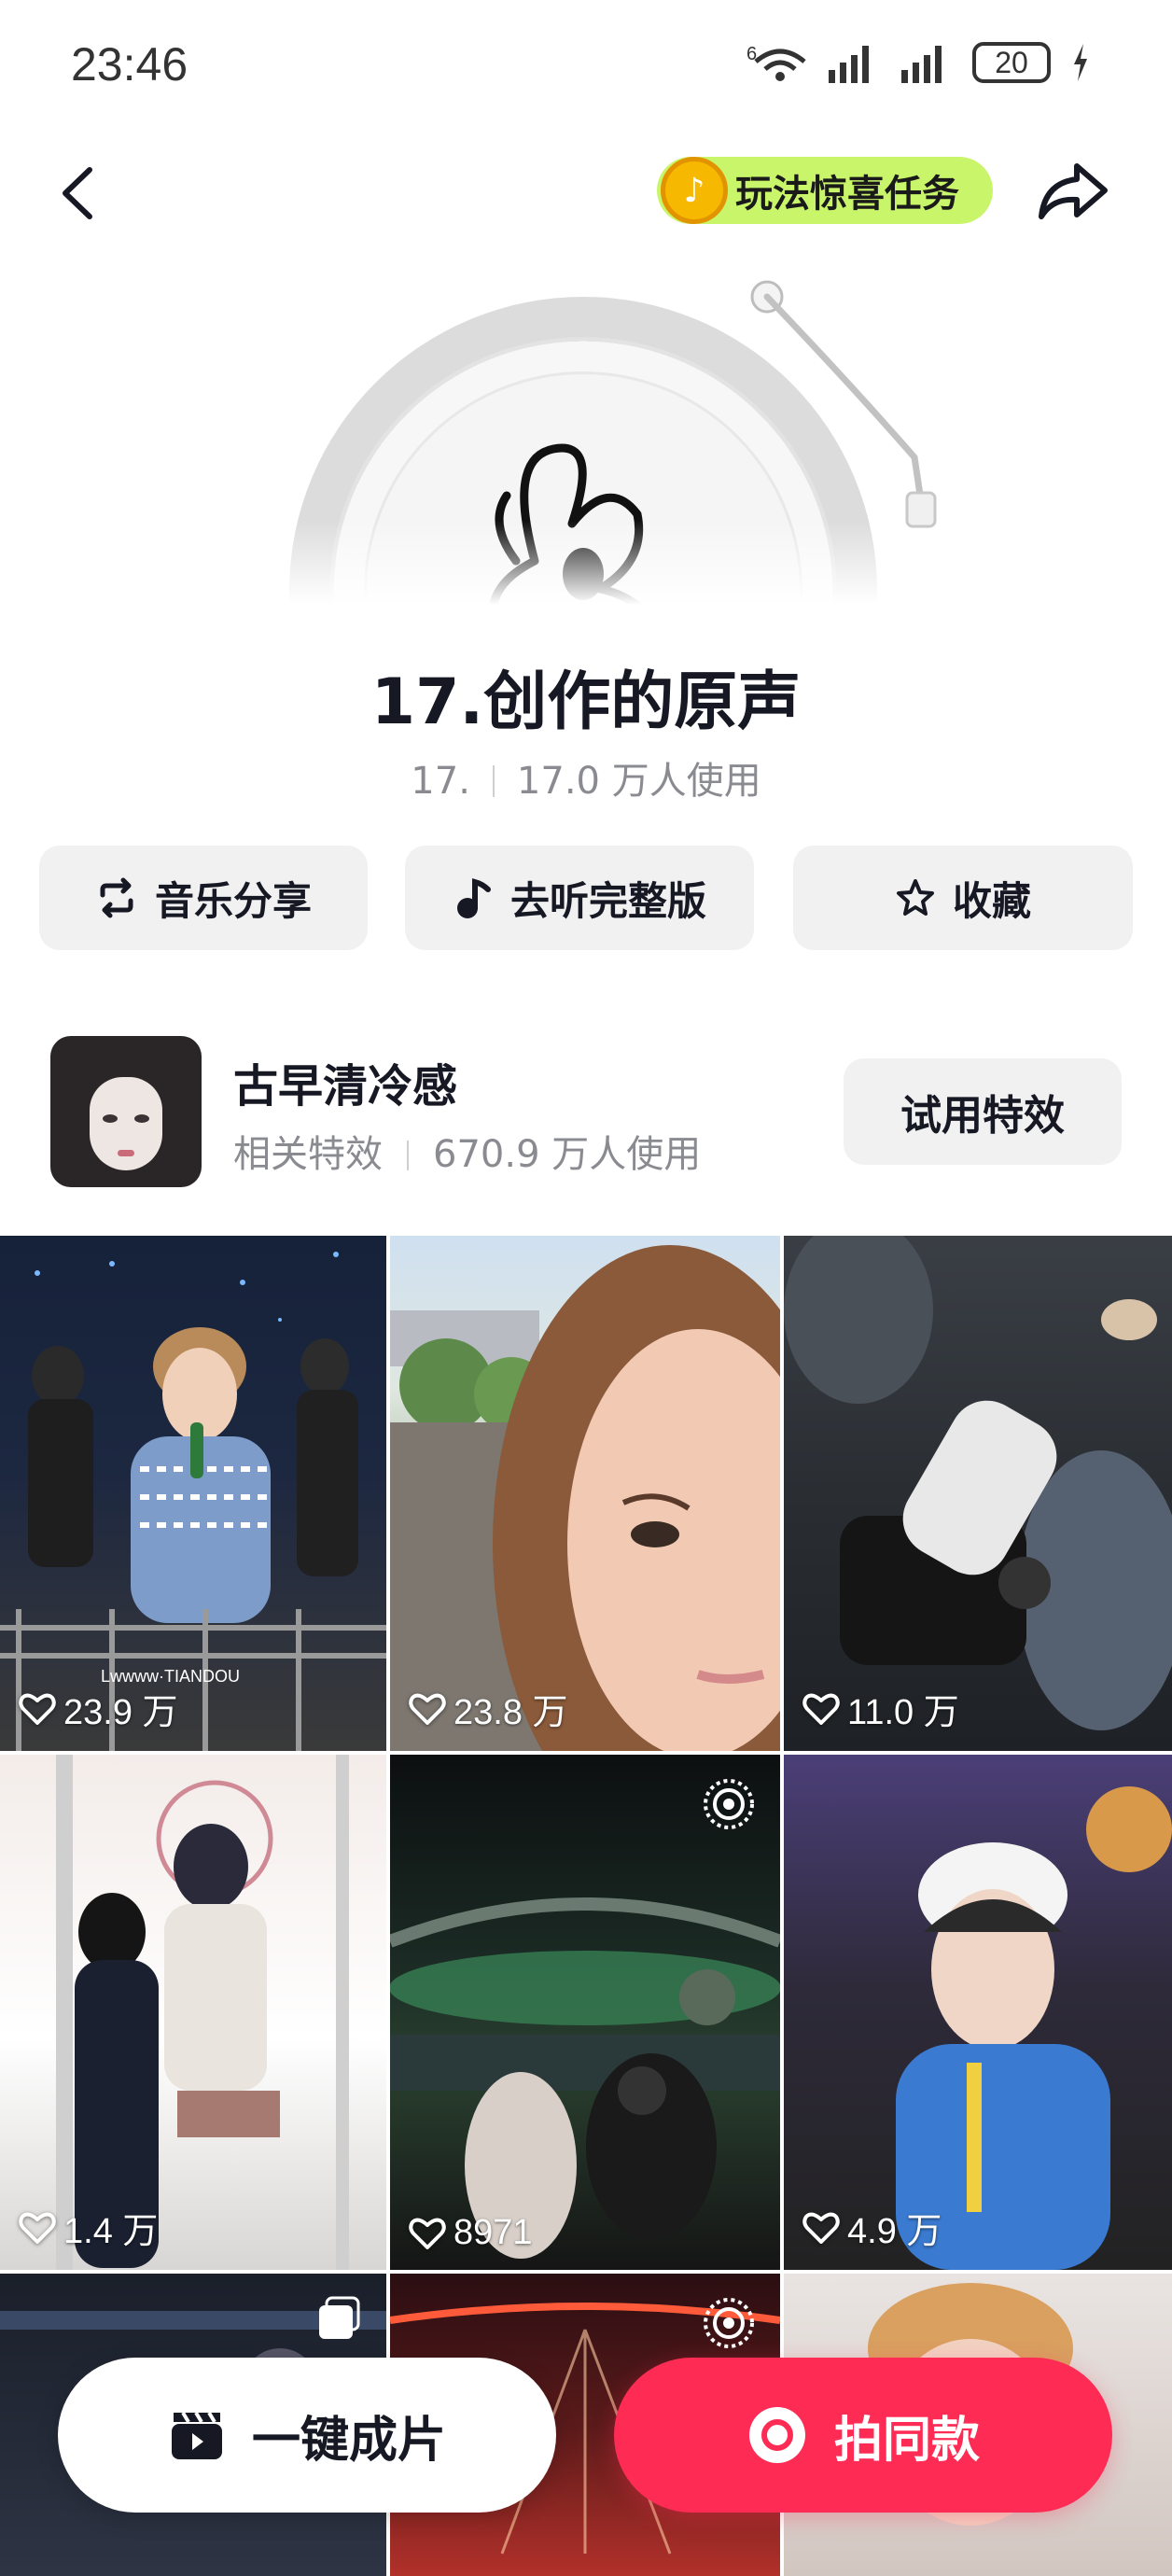 This screenshot has height=2576, width=1172. I want to click on effect-thumbnail, so click(126, 1111).